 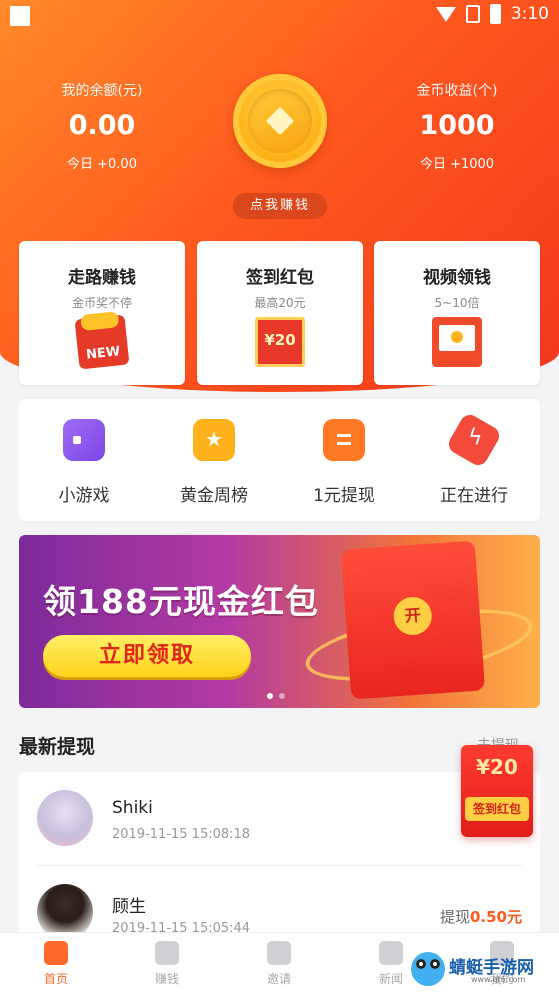 What do you see at coordinates (166, 979) in the screenshot?
I see `tab-label: 赚钱` at bounding box center [166, 979].